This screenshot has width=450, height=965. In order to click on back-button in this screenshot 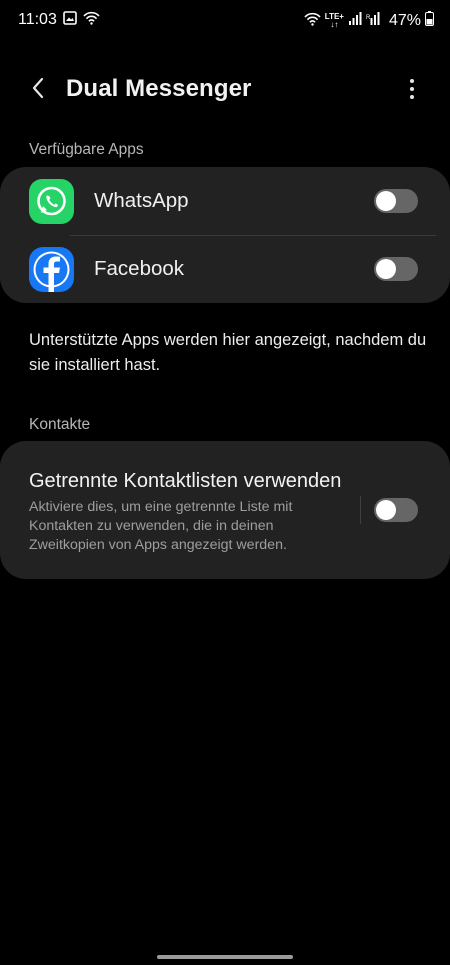, I will do `click(38, 88)`.